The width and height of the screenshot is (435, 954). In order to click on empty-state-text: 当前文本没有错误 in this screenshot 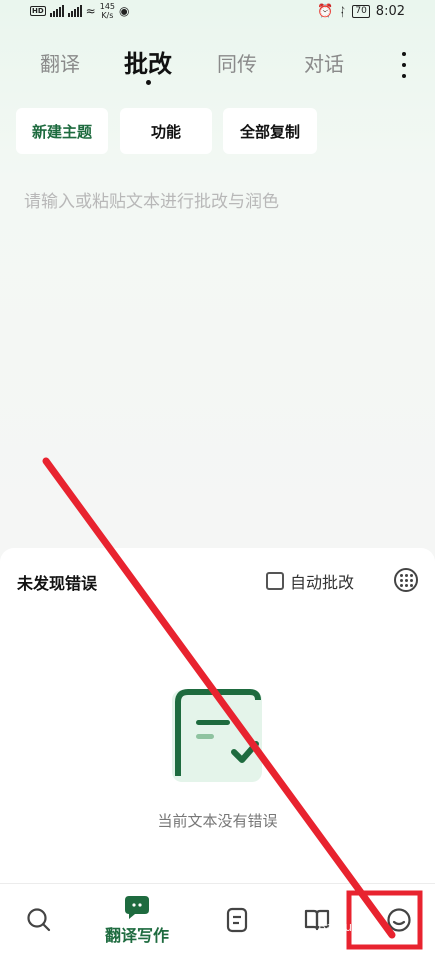, I will do `click(217, 821)`.